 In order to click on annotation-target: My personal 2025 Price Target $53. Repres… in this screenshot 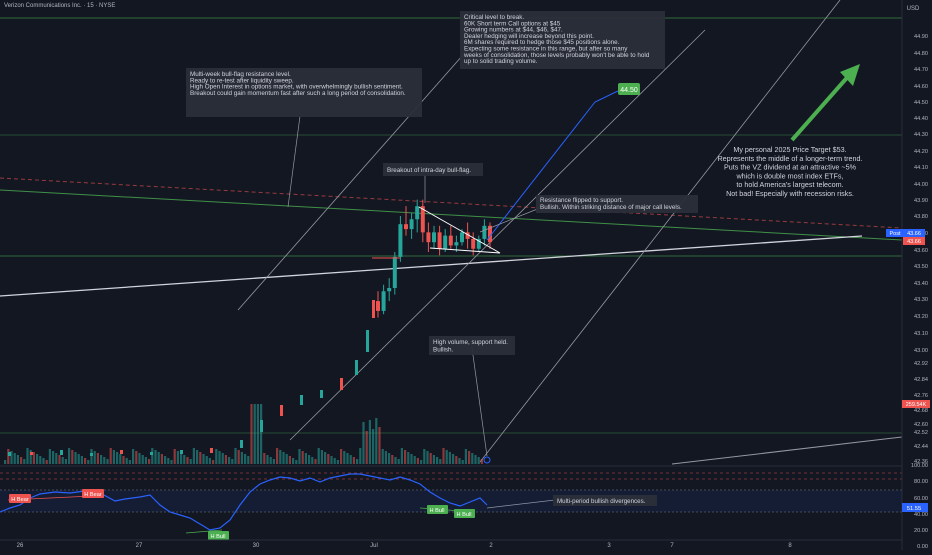, I will do `click(789, 171)`.